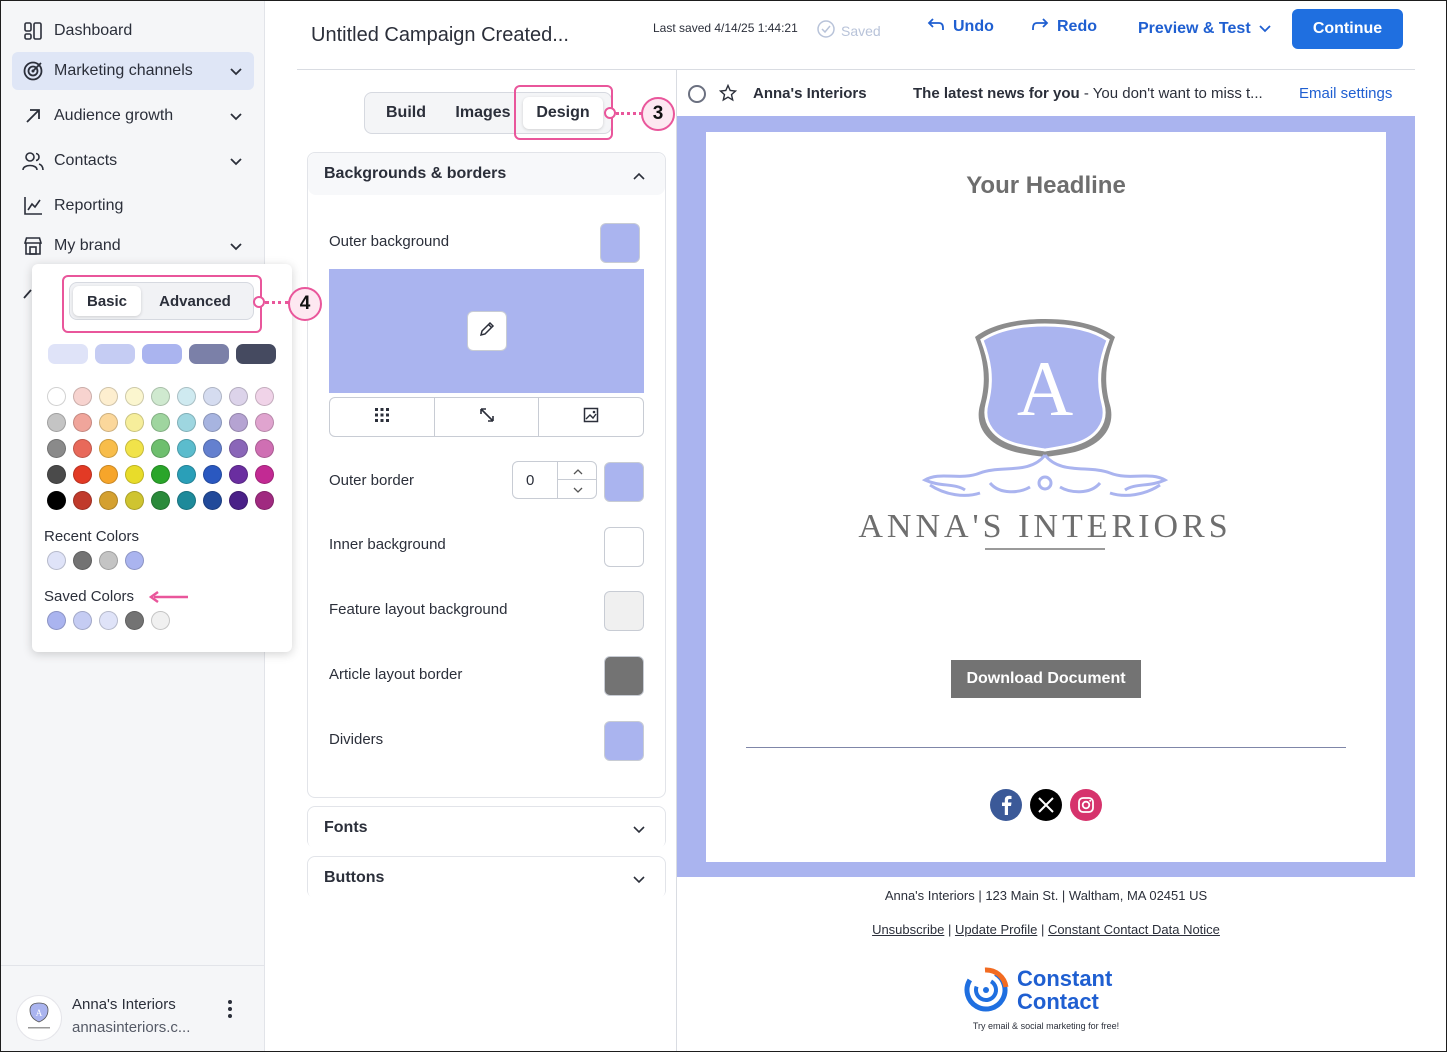 The height and width of the screenshot is (1052, 1447). Describe the element at coordinates (1347, 29) in the screenshot. I see `continue-button: Continue` at that location.